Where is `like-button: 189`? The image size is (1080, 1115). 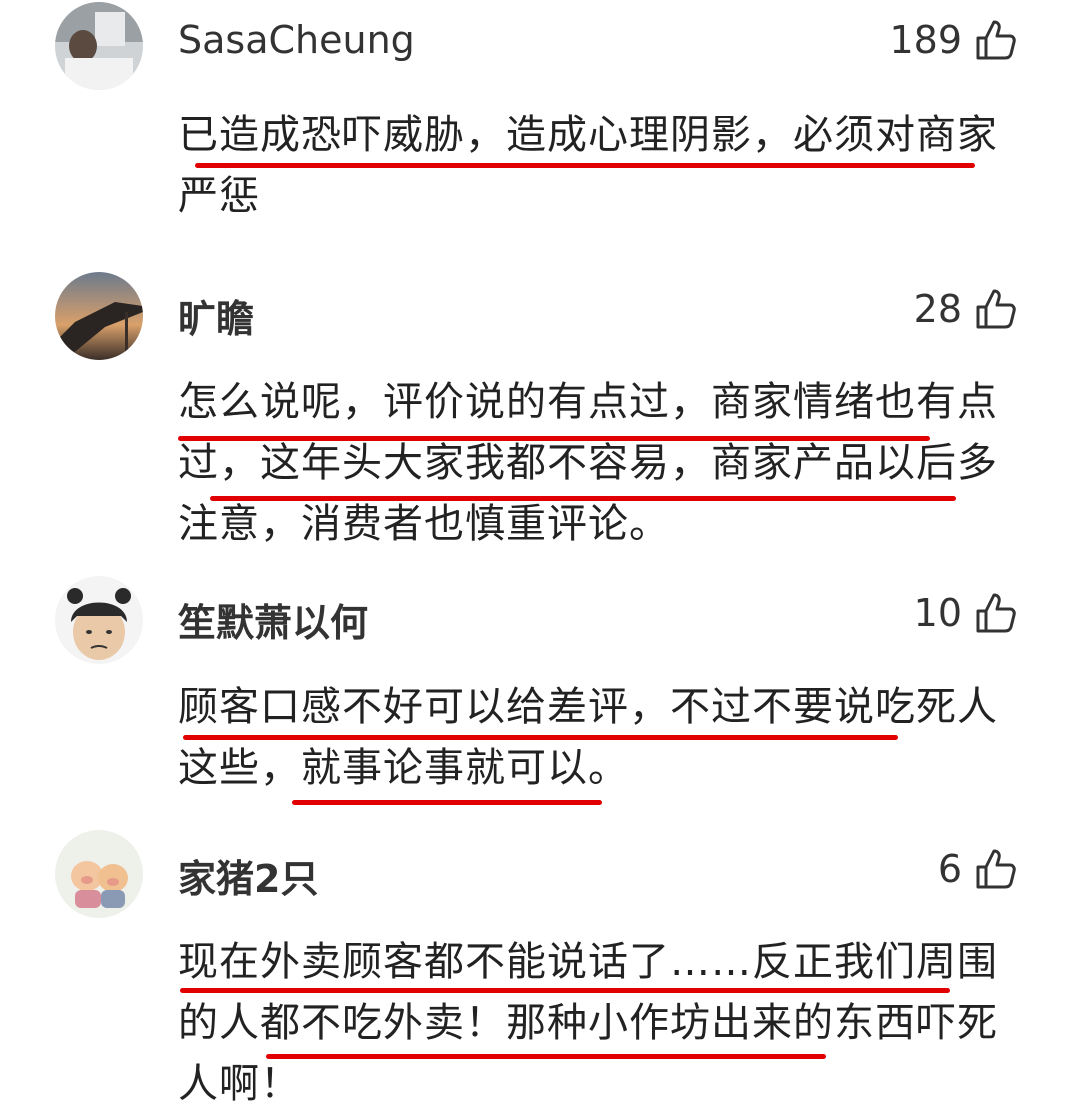 like-button: 189 is located at coordinates (953, 40).